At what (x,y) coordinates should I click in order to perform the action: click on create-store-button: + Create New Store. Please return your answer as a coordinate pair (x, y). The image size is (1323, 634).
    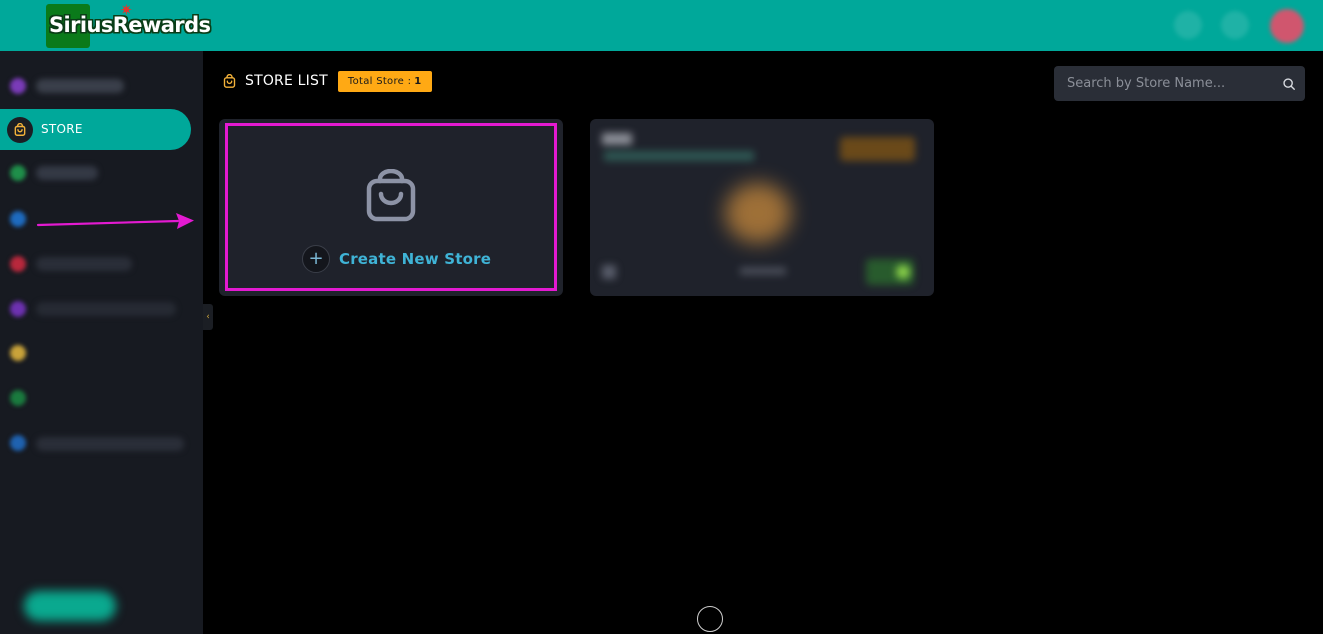
    Looking at the image, I should click on (396, 259).